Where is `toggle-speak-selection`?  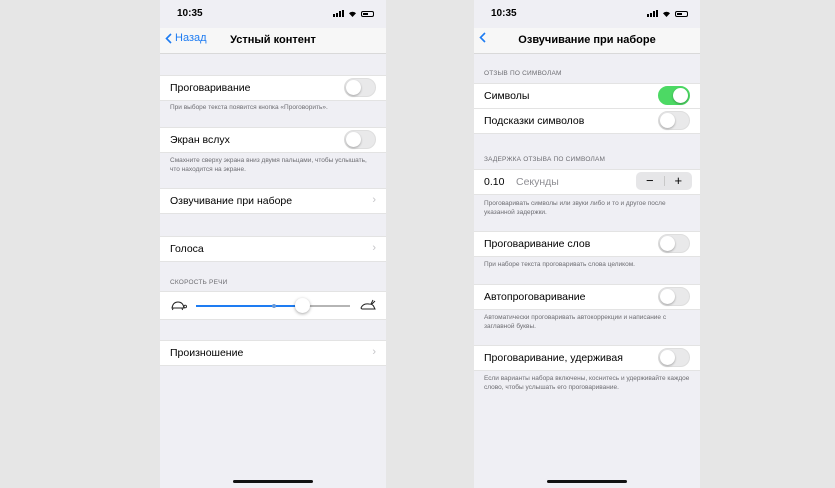
toggle-speak-selection is located at coordinates (360, 87).